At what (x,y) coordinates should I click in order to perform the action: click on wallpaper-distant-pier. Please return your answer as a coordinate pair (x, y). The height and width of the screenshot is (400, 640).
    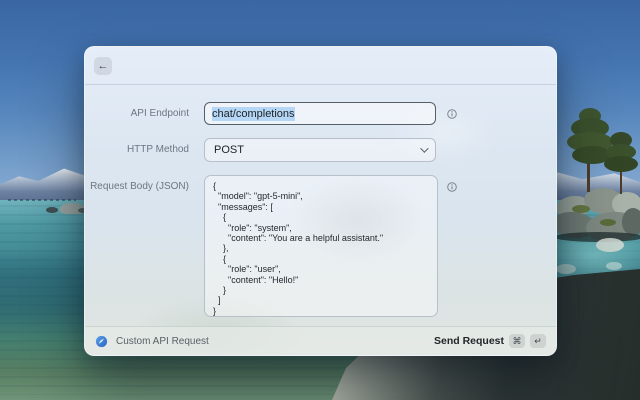
    Looking at the image, I should click on (42, 200).